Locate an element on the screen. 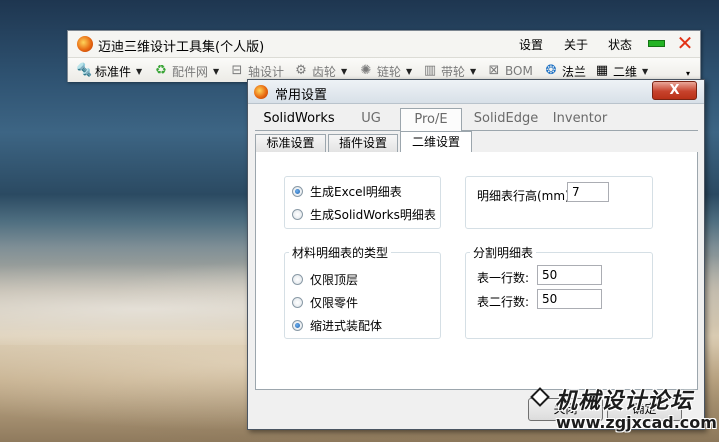  tool-flange: ❂ 法兰 is located at coordinates (564, 71).